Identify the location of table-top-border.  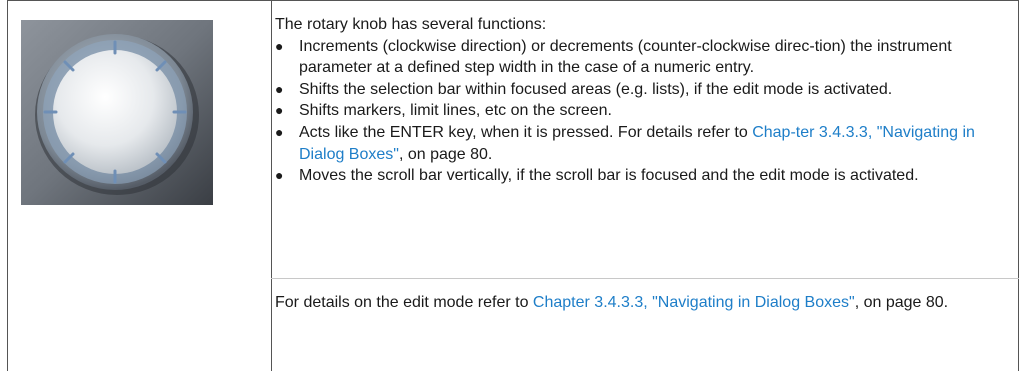
(513, 0).